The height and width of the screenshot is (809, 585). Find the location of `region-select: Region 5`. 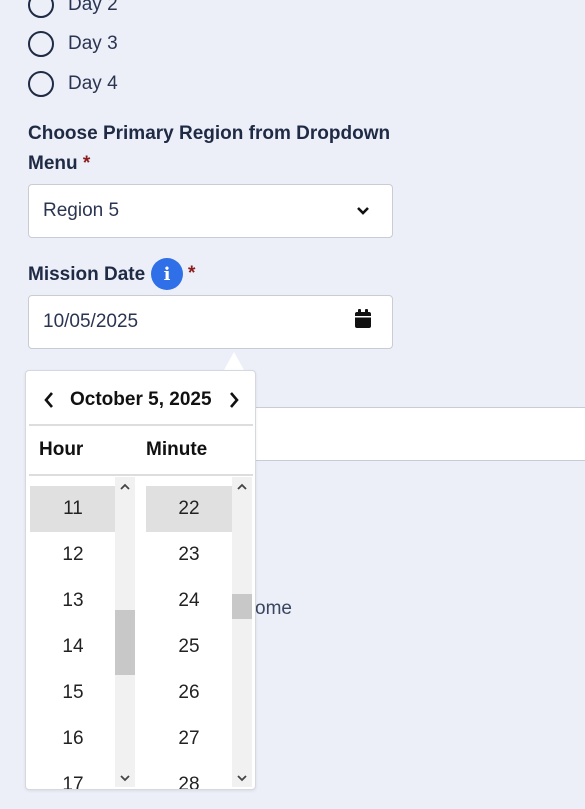

region-select: Region 5 is located at coordinates (210, 211).